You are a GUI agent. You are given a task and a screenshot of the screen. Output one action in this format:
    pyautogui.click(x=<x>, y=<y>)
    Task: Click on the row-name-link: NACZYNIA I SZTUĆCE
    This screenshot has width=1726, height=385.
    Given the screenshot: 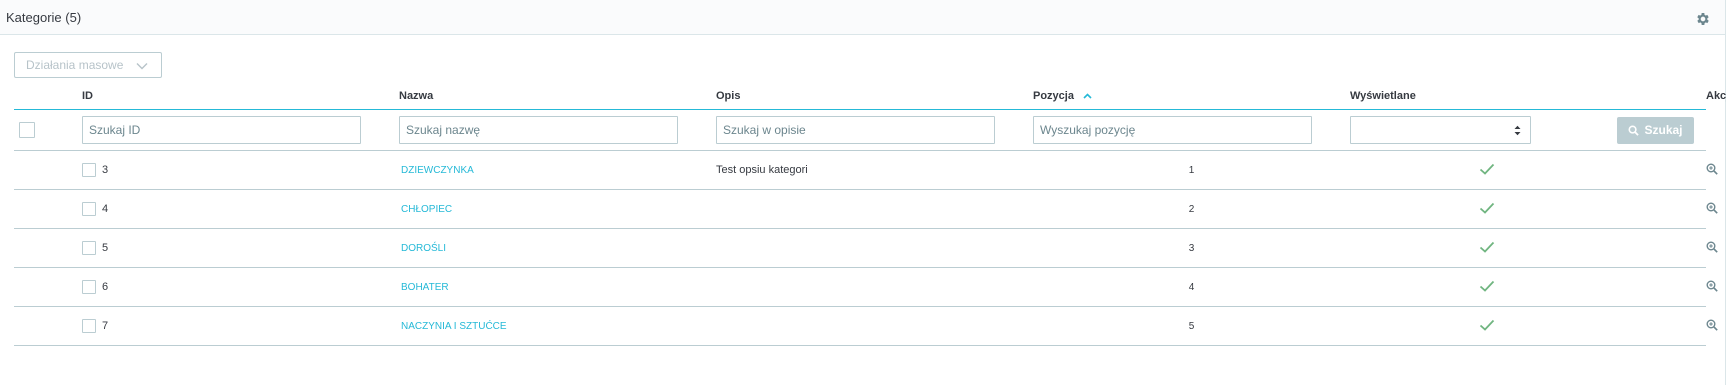 What is the action you would take?
    pyautogui.click(x=453, y=326)
    